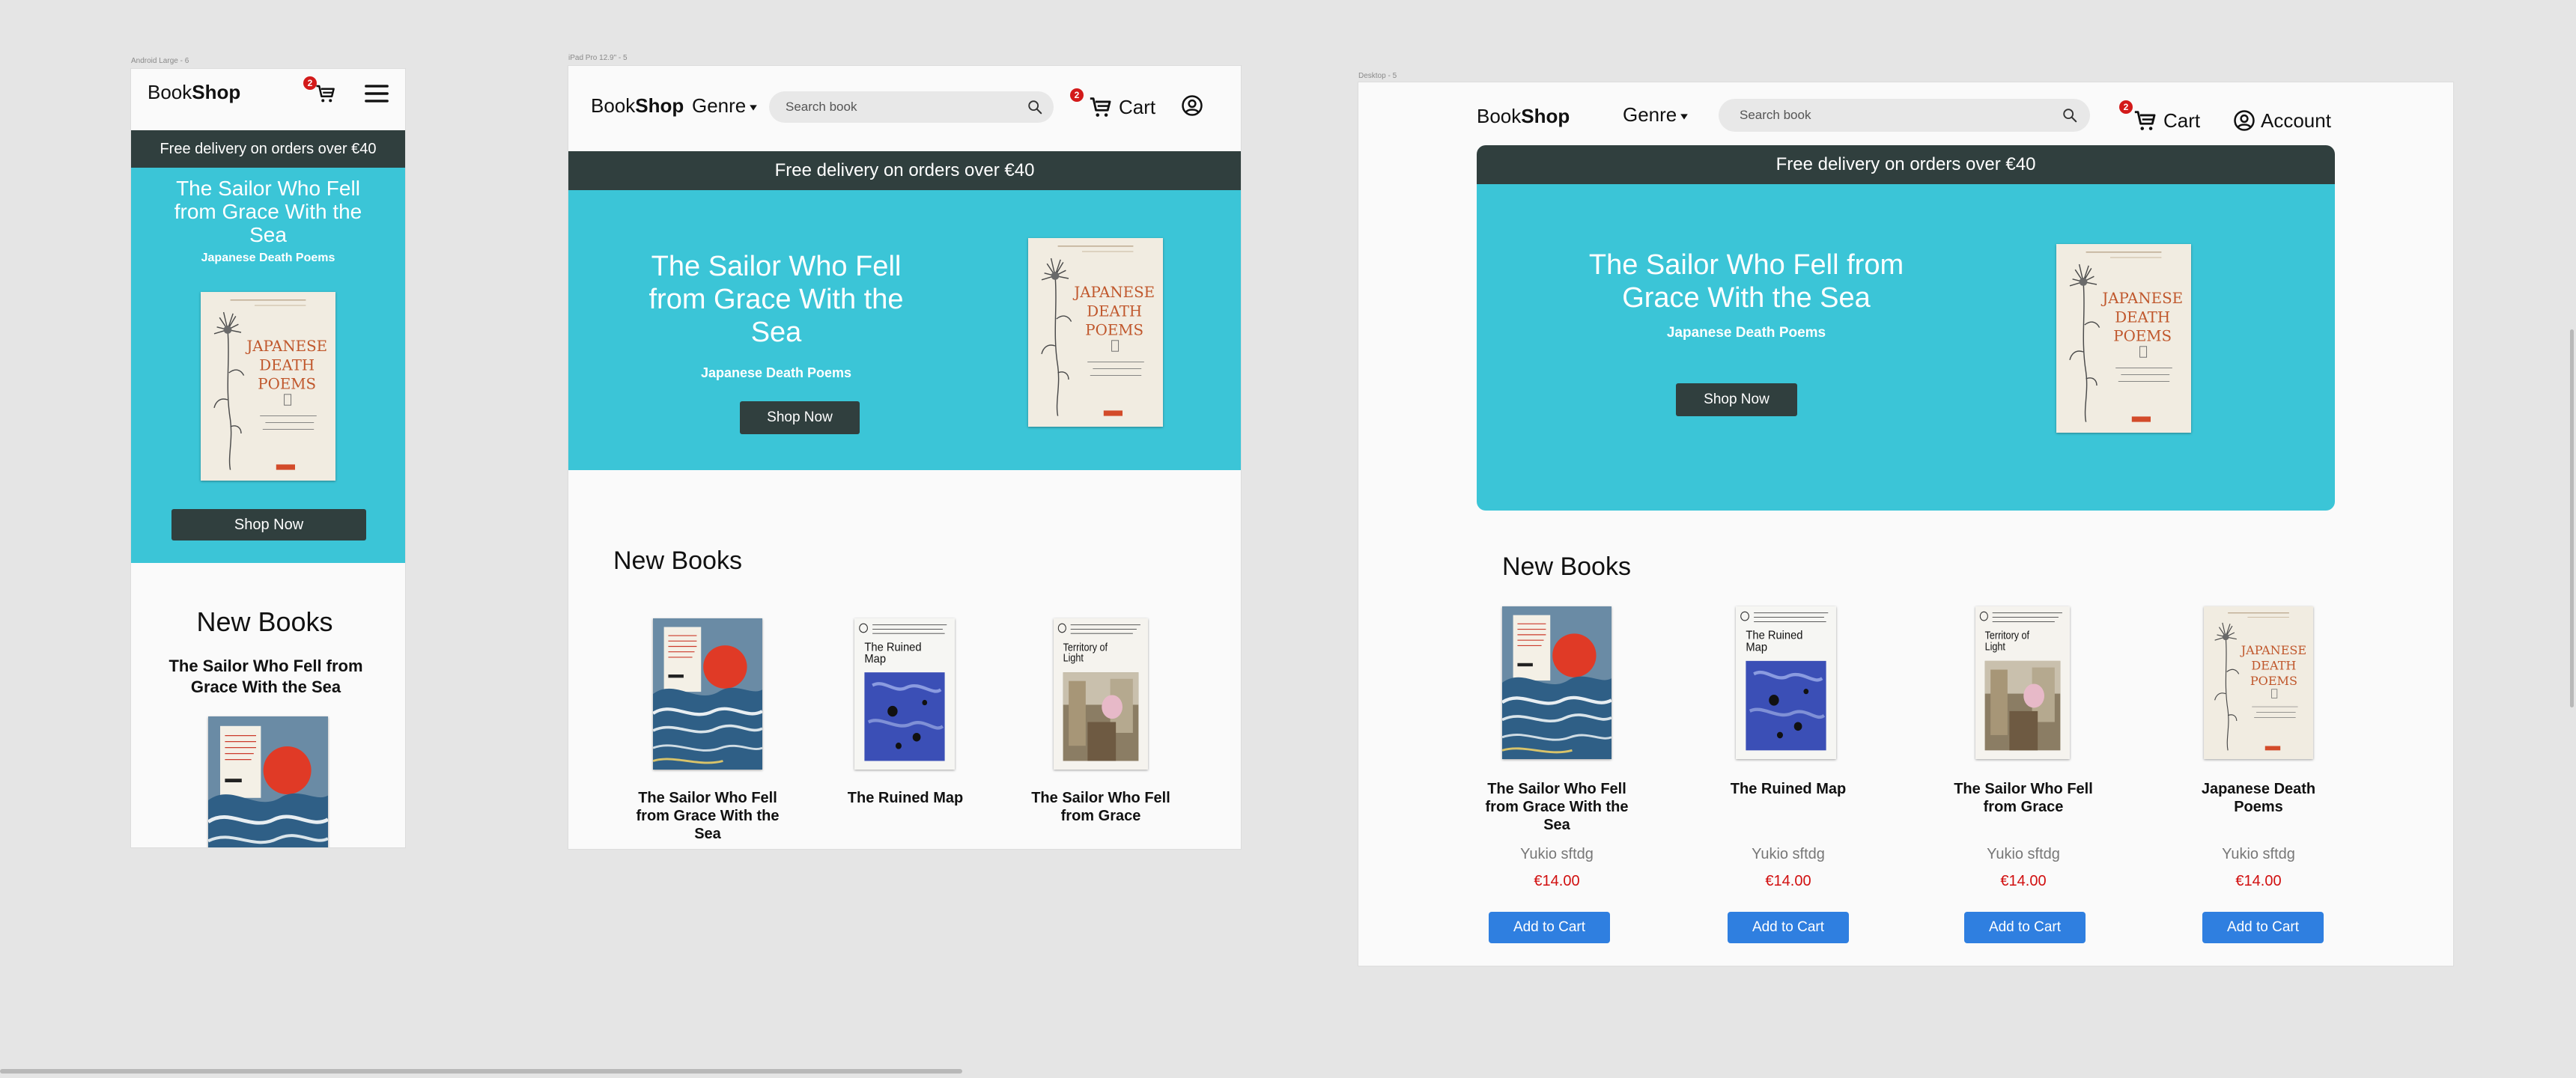 The image size is (2576, 1078). What do you see at coordinates (481, 1071) in the screenshot?
I see `horizontal-scrollbar` at bounding box center [481, 1071].